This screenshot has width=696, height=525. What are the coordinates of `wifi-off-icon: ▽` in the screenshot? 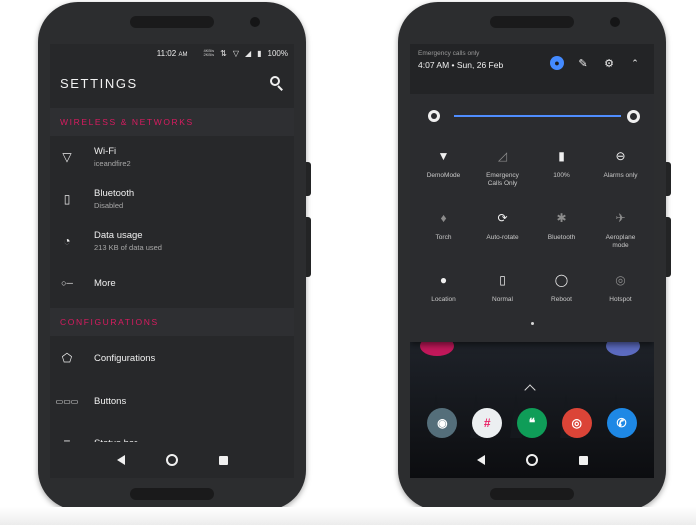 It's located at (235, 53).